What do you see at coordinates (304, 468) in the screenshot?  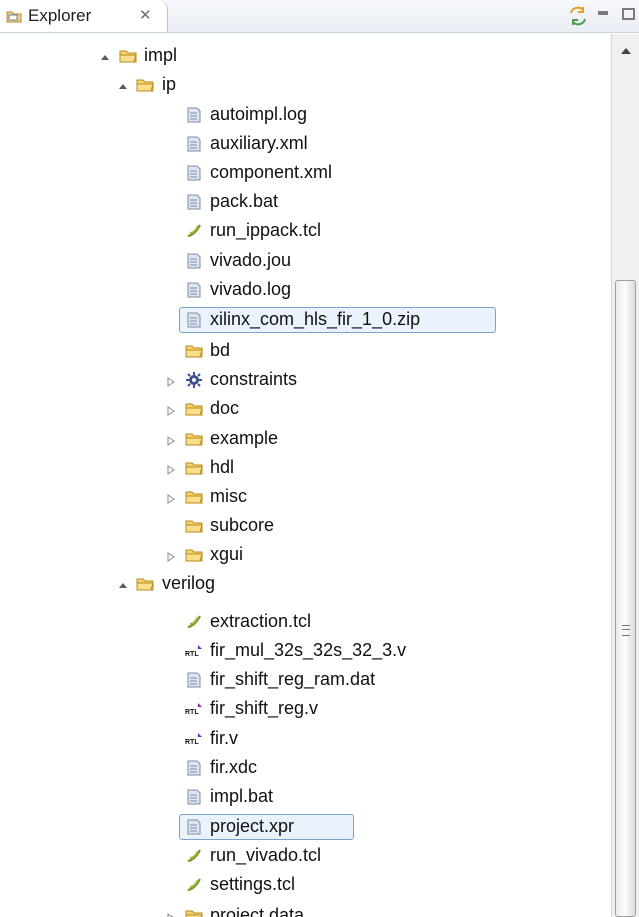 I see `tree-row: hdl` at bounding box center [304, 468].